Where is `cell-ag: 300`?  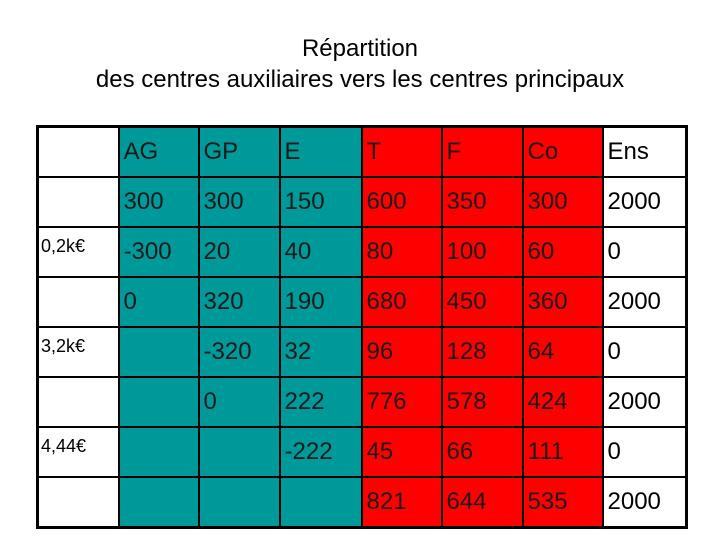
cell-ag: 300 is located at coordinates (158, 202).